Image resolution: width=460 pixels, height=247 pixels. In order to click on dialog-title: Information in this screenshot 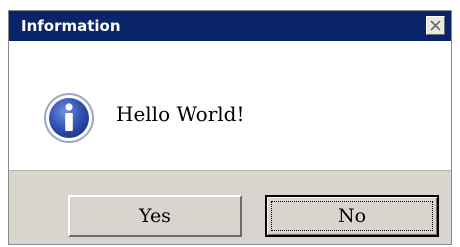, I will do `click(71, 26)`.